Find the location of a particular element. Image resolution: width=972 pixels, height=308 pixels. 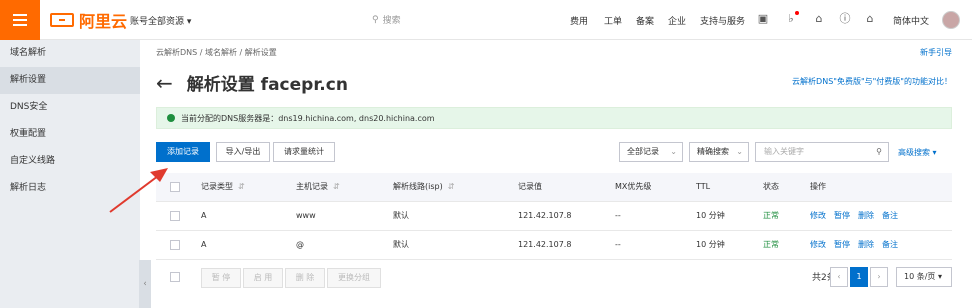

col-ttl: TTL is located at coordinates (703, 186).